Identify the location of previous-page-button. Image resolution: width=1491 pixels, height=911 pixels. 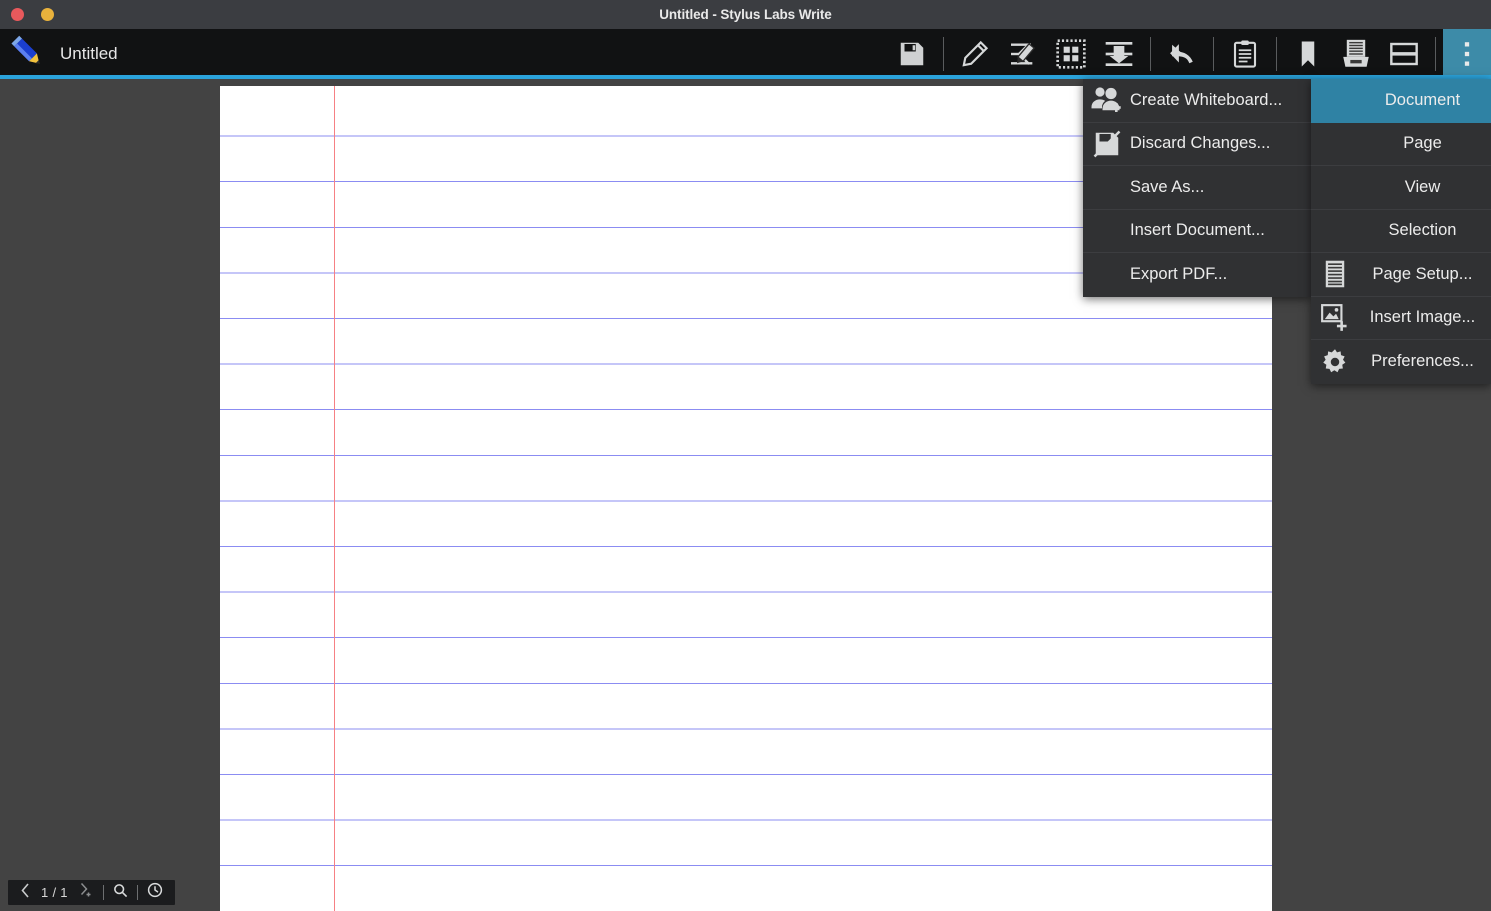
(25, 892).